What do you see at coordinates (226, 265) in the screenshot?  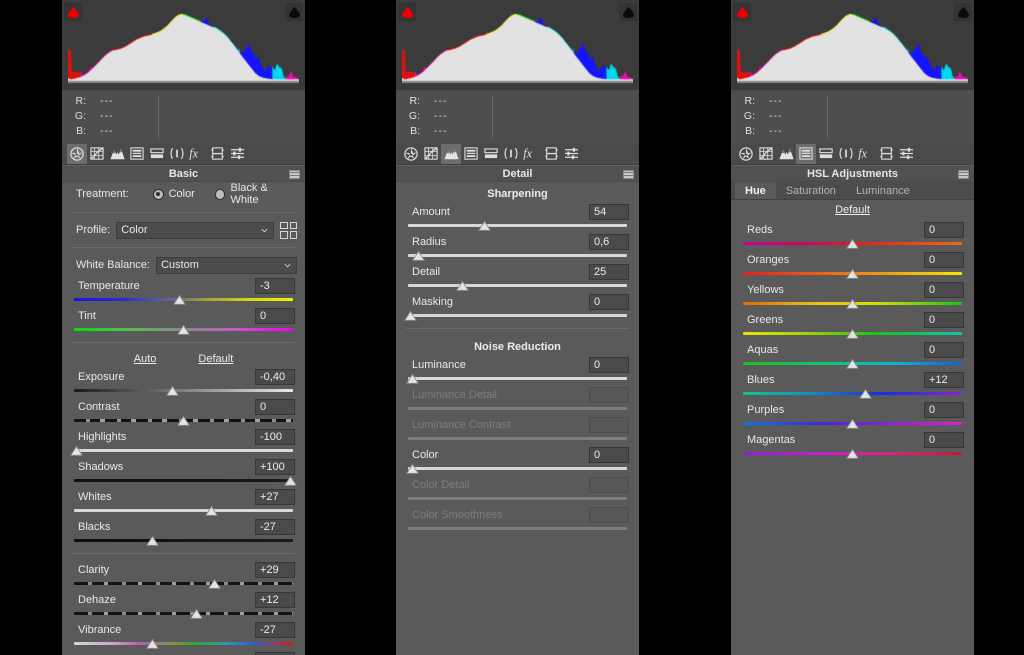 I see `white-balance-select: Custom` at bounding box center [226, 265].